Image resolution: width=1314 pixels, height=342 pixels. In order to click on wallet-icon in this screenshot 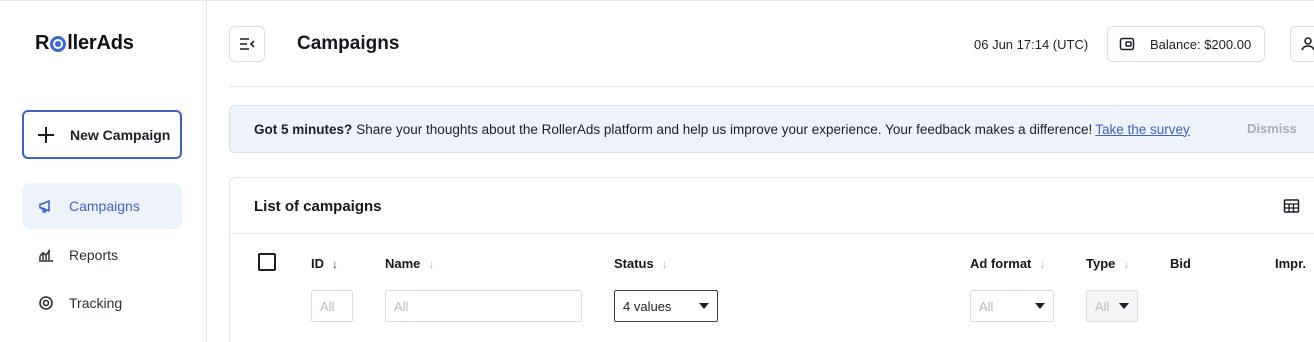, I will do `click(1127, 44)`.